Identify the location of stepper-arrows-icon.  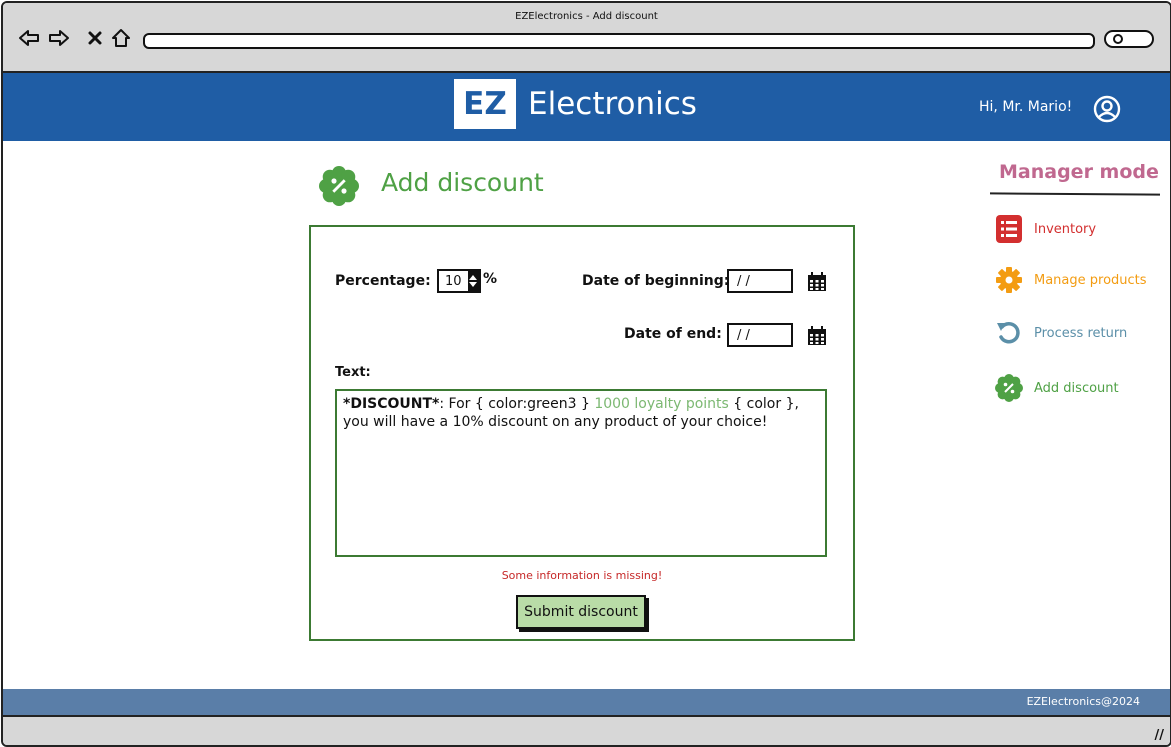
(473, 281).